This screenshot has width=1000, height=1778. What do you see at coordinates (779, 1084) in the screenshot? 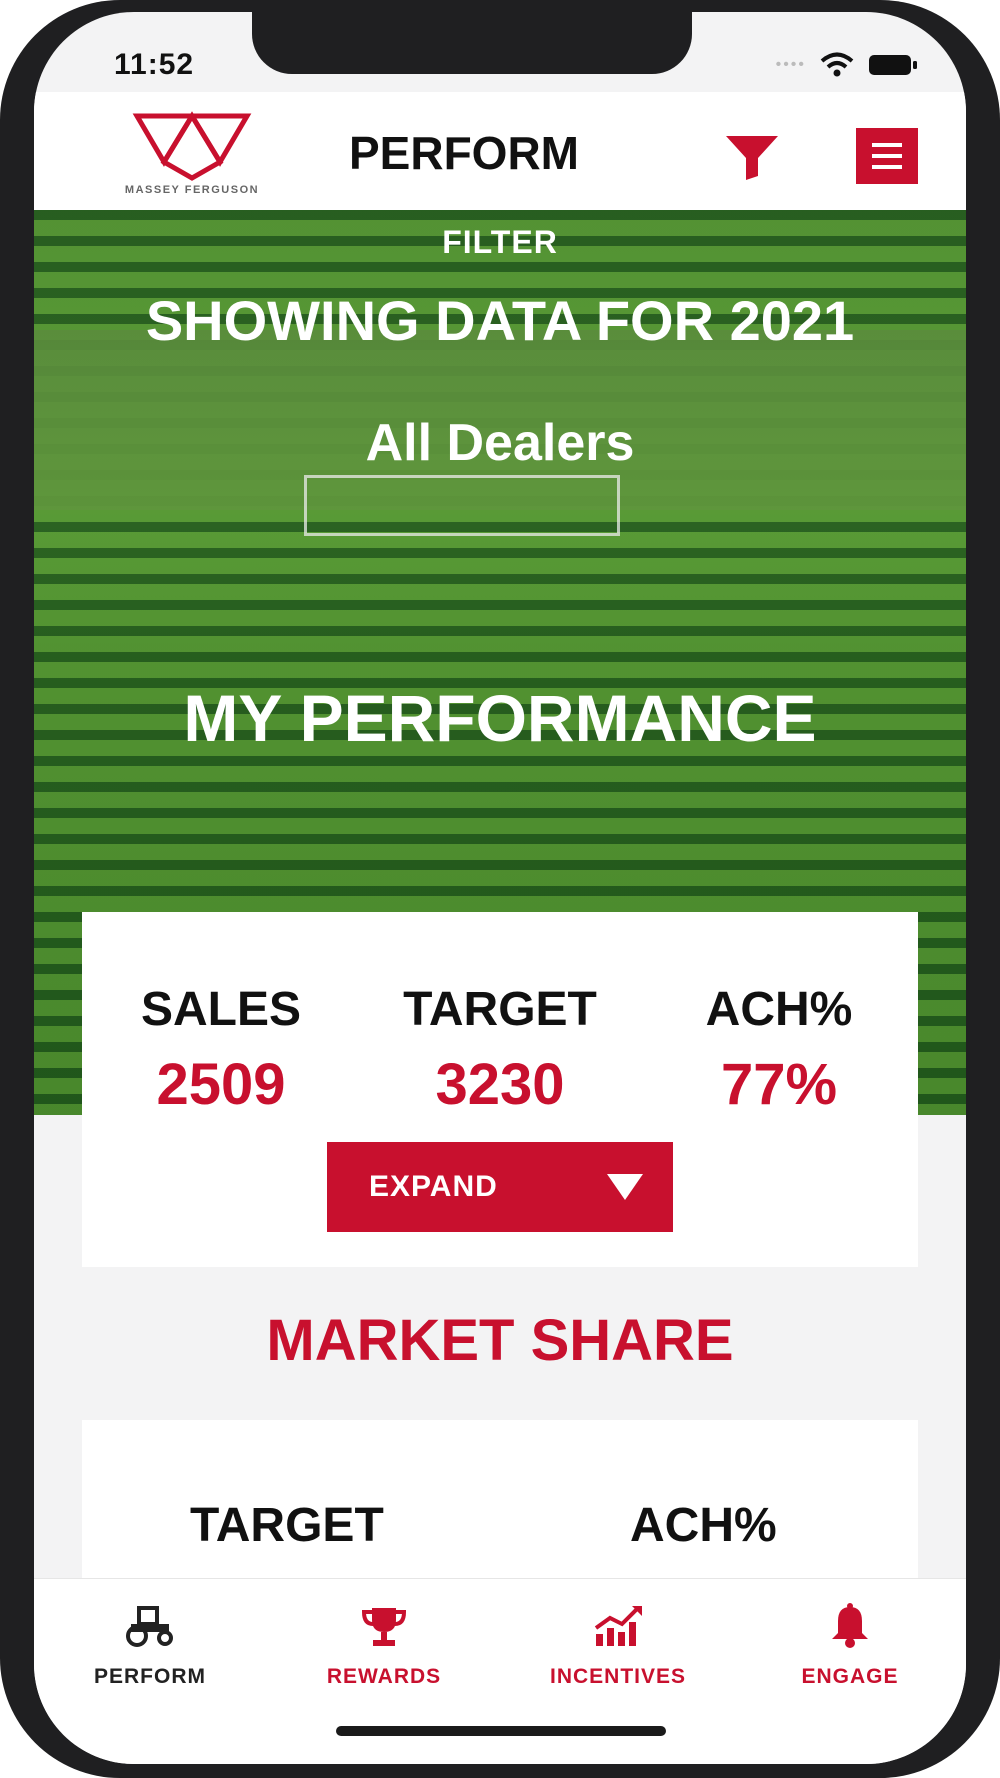
I see `stat-value: 77%` at bounding box center [779, 1084].